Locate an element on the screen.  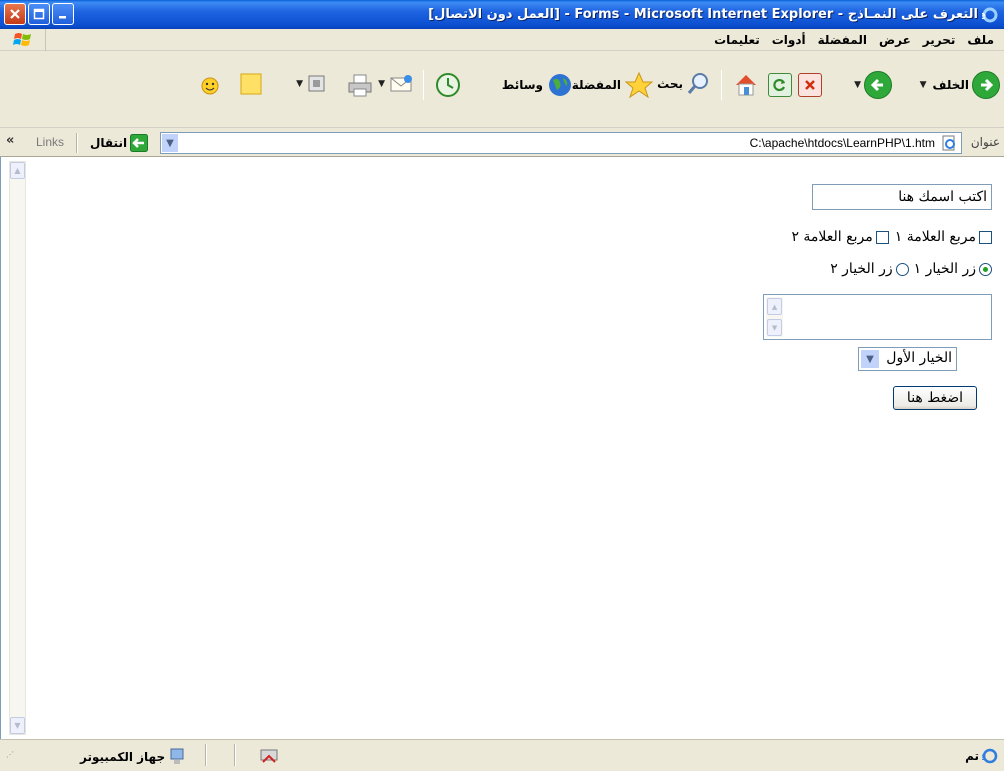
select-dropdown-icon: ▼ is located at coordinates (870, 359).